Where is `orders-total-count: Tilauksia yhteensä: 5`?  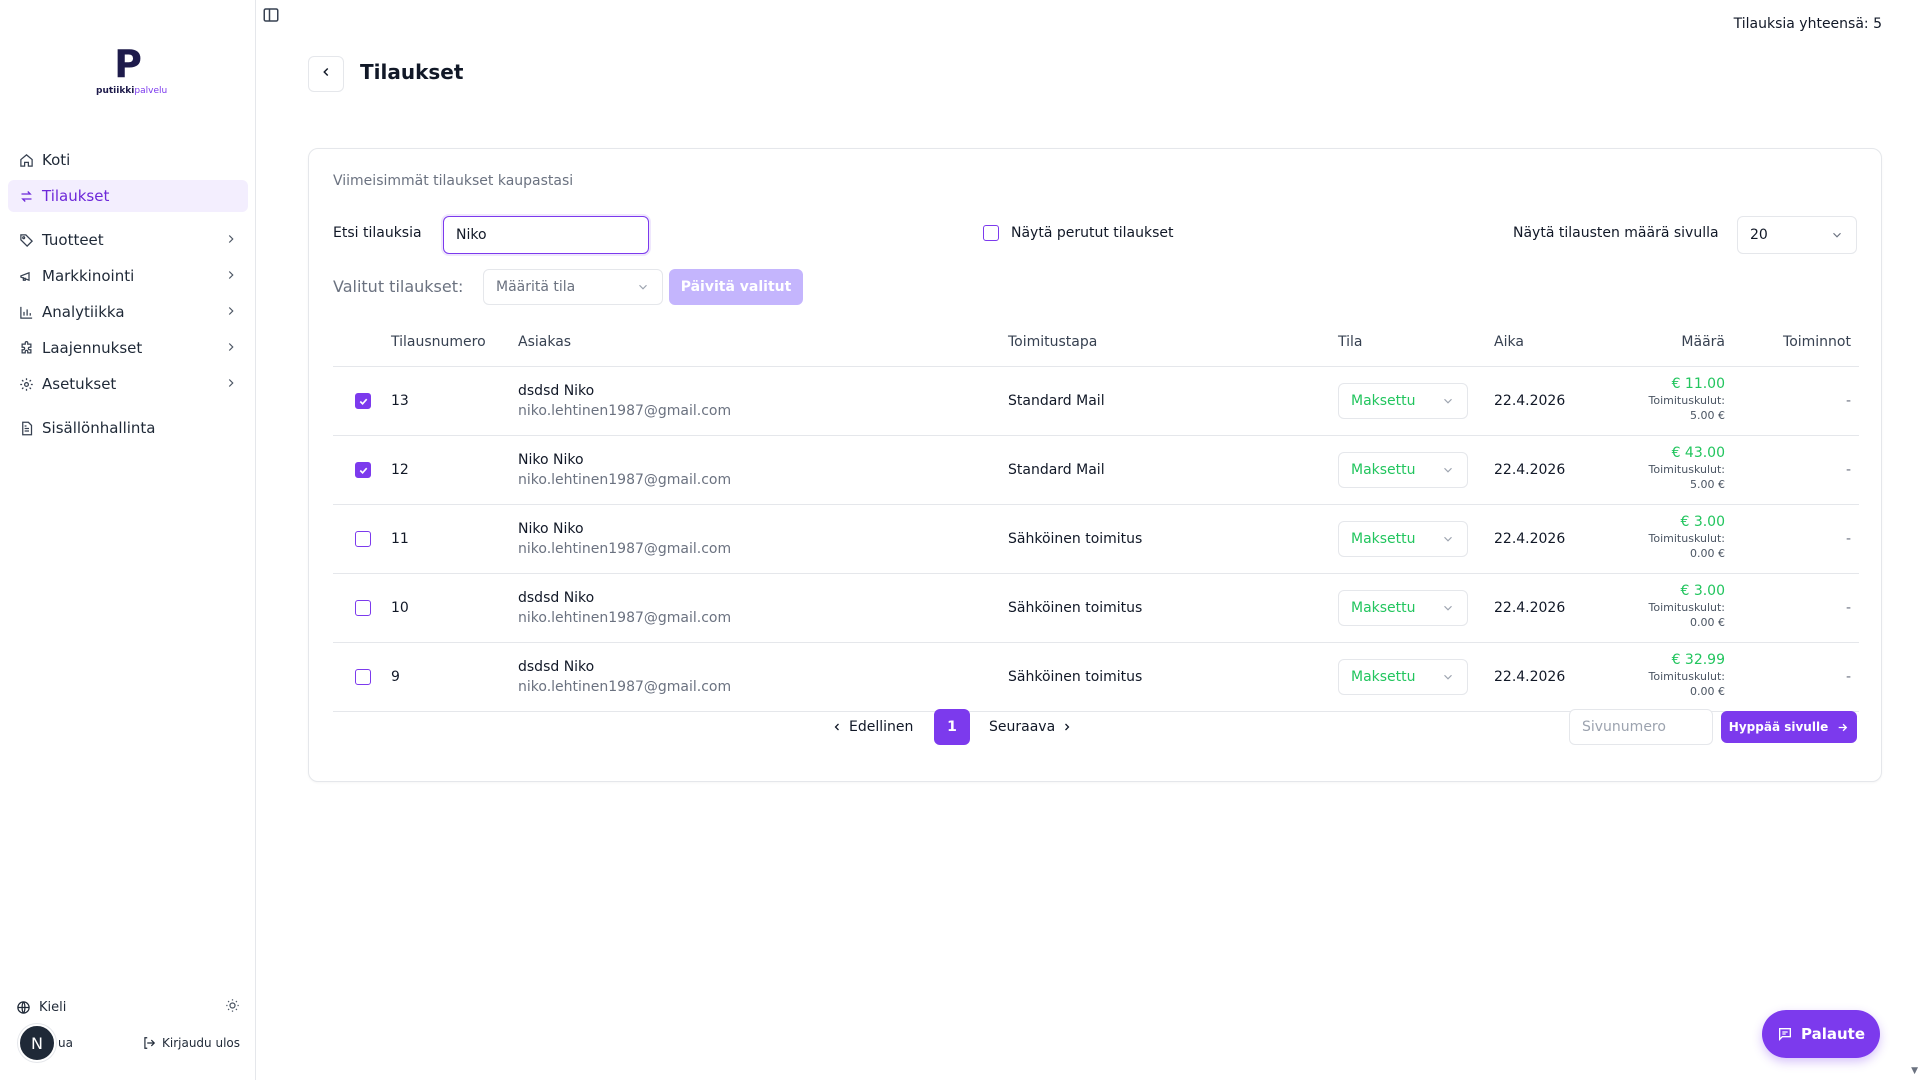 orders-total-count: Tilauksia yhteensä: 5 is located at coordinates (1807, 24).